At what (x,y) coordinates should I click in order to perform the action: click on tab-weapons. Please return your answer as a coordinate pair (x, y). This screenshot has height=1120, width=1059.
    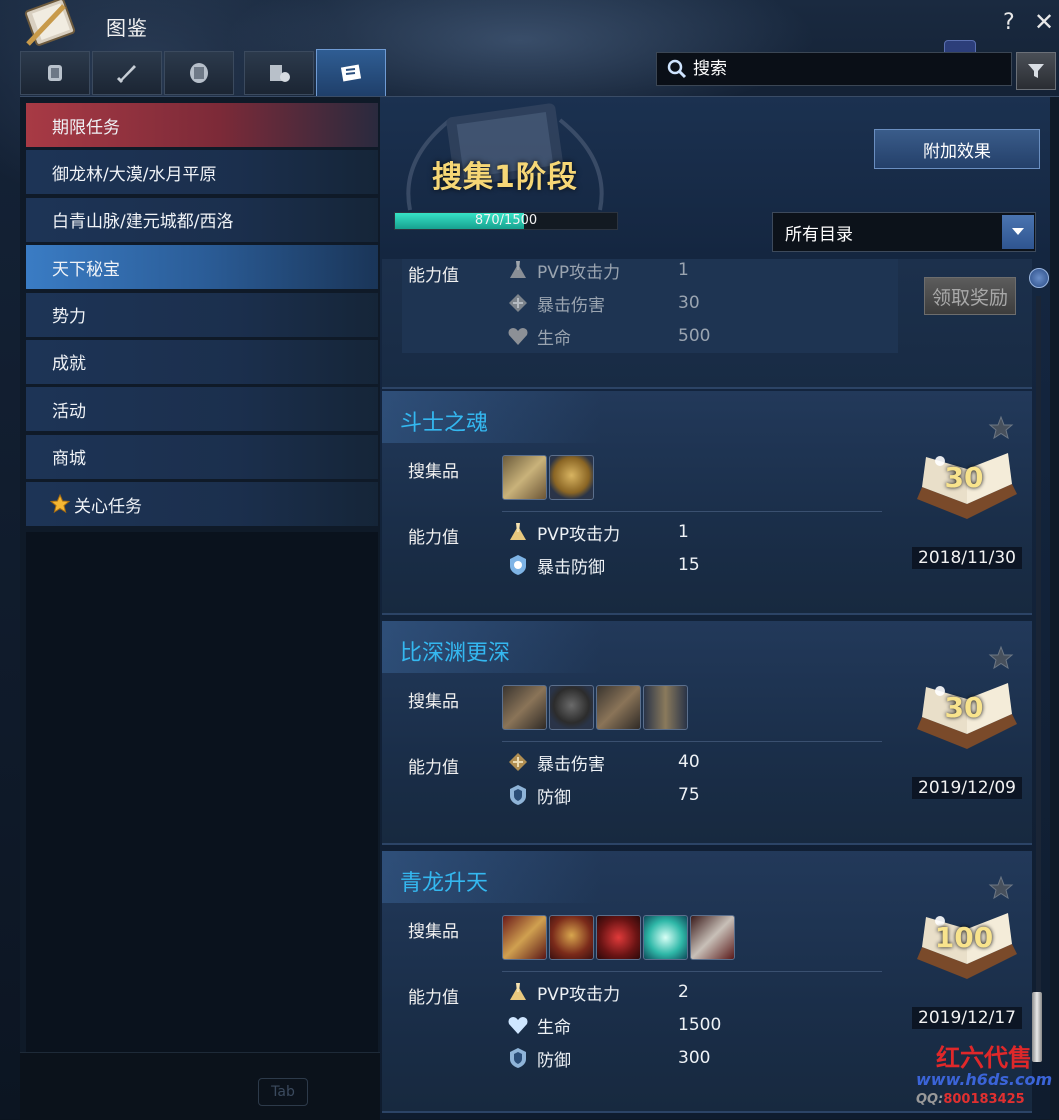
    Looking at the image, I should click on (127, 73).